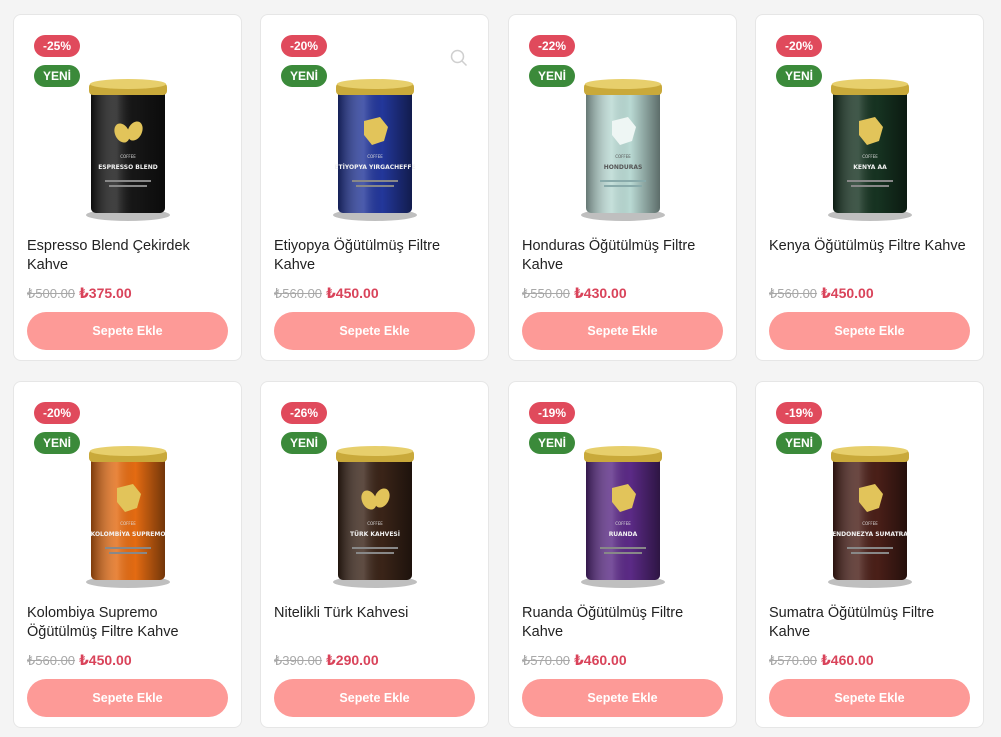  I want to click on can-label: ETİYOPYA YIRGACHEFFE, so click(374, 167).